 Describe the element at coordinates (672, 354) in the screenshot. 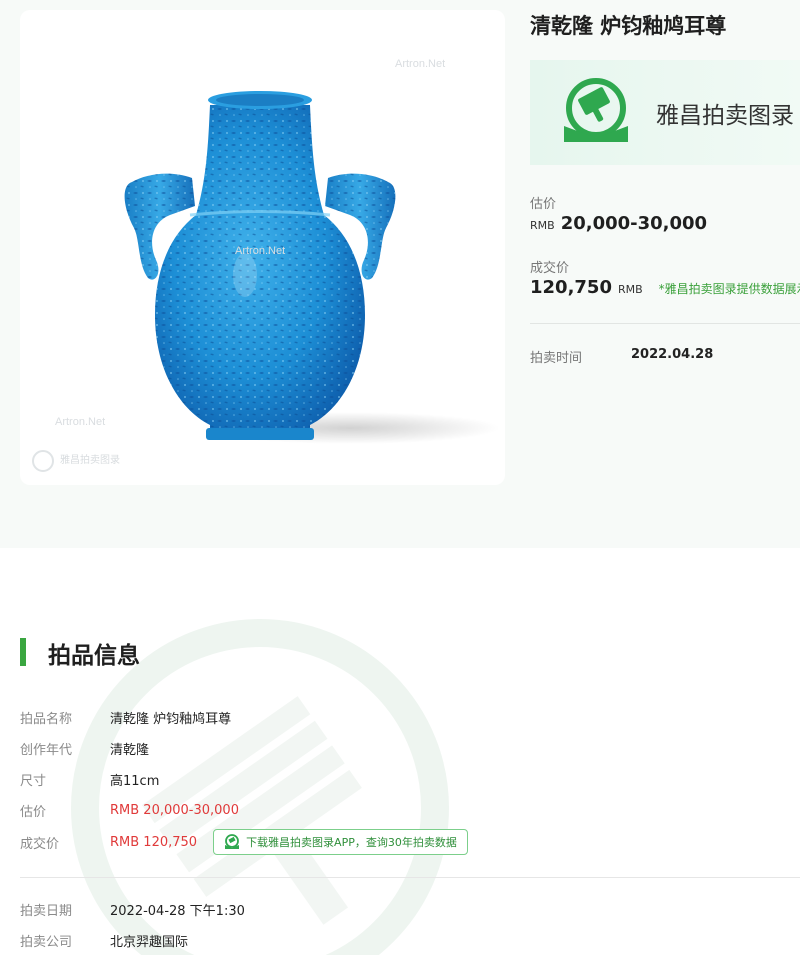

I see `auction-time-value: 2022.04.28` at that location.